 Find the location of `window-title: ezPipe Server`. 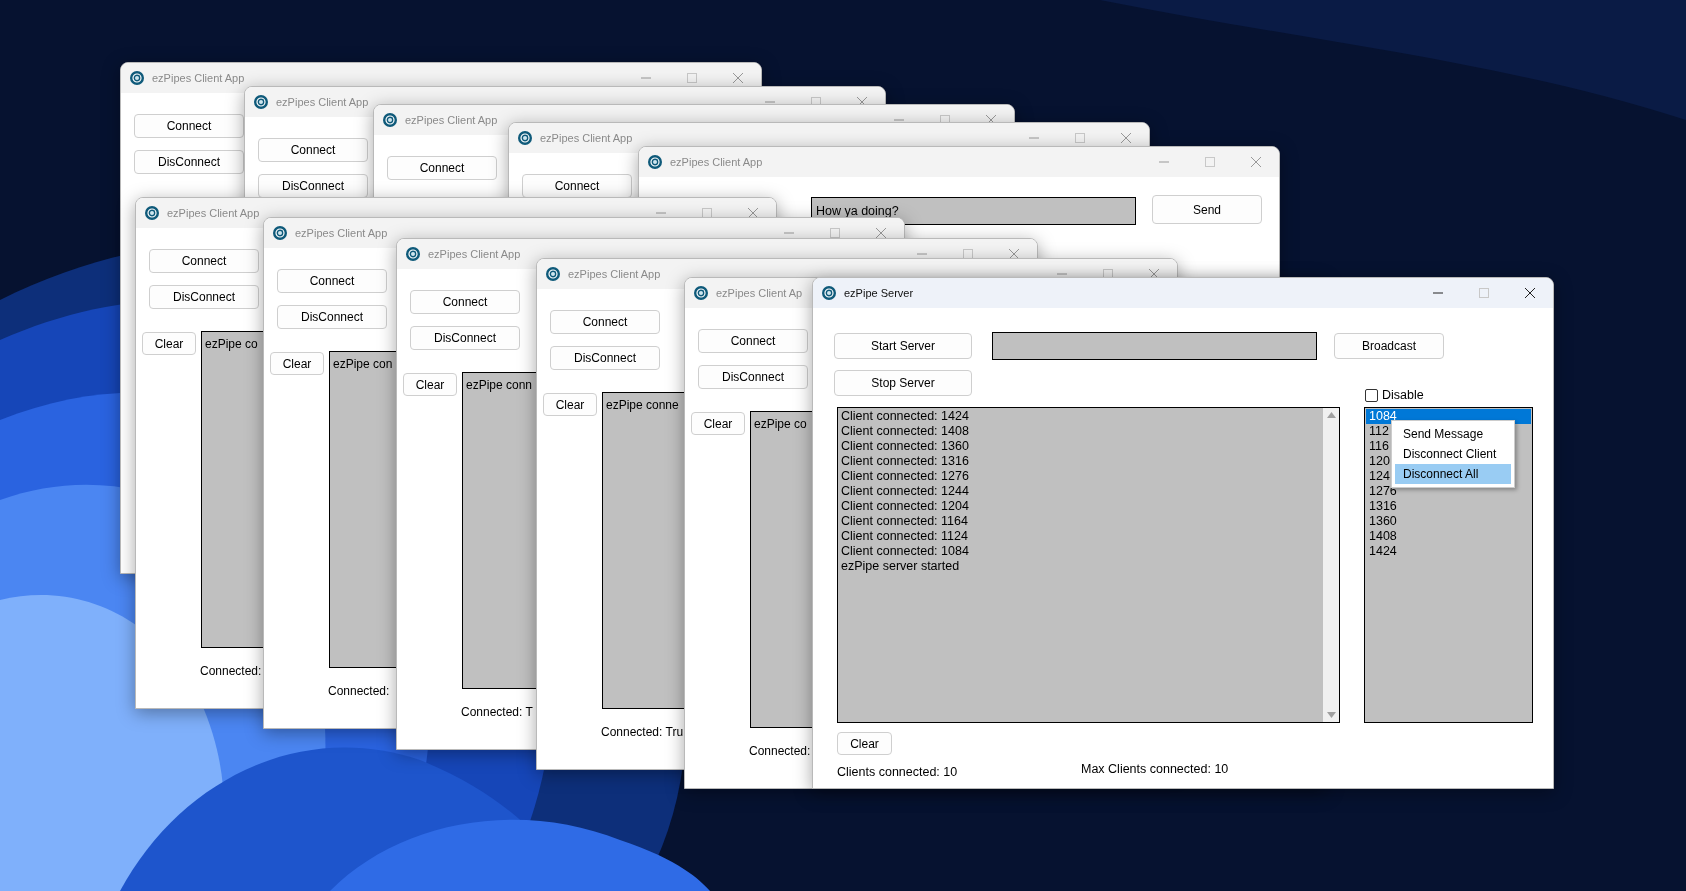

window-title: ezPipe Server is located at coordinates (879, 293).